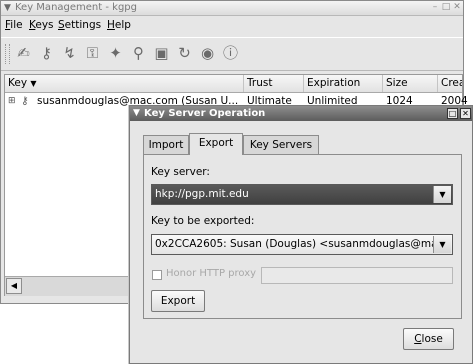 Image resolution: width=473 pixels, height=364 pixels. What do you see at coordinates (410, 83) in the screenshot?
I see `column-size: Size` at bounding box center [410, 83].